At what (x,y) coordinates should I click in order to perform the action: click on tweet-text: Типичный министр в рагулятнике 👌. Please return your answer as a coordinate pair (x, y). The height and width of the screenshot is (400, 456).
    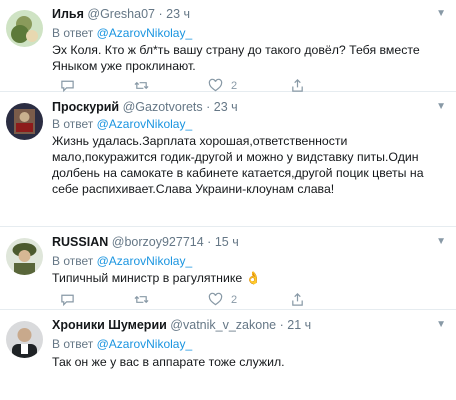
    Looking at the image, I should click on (156, 278).